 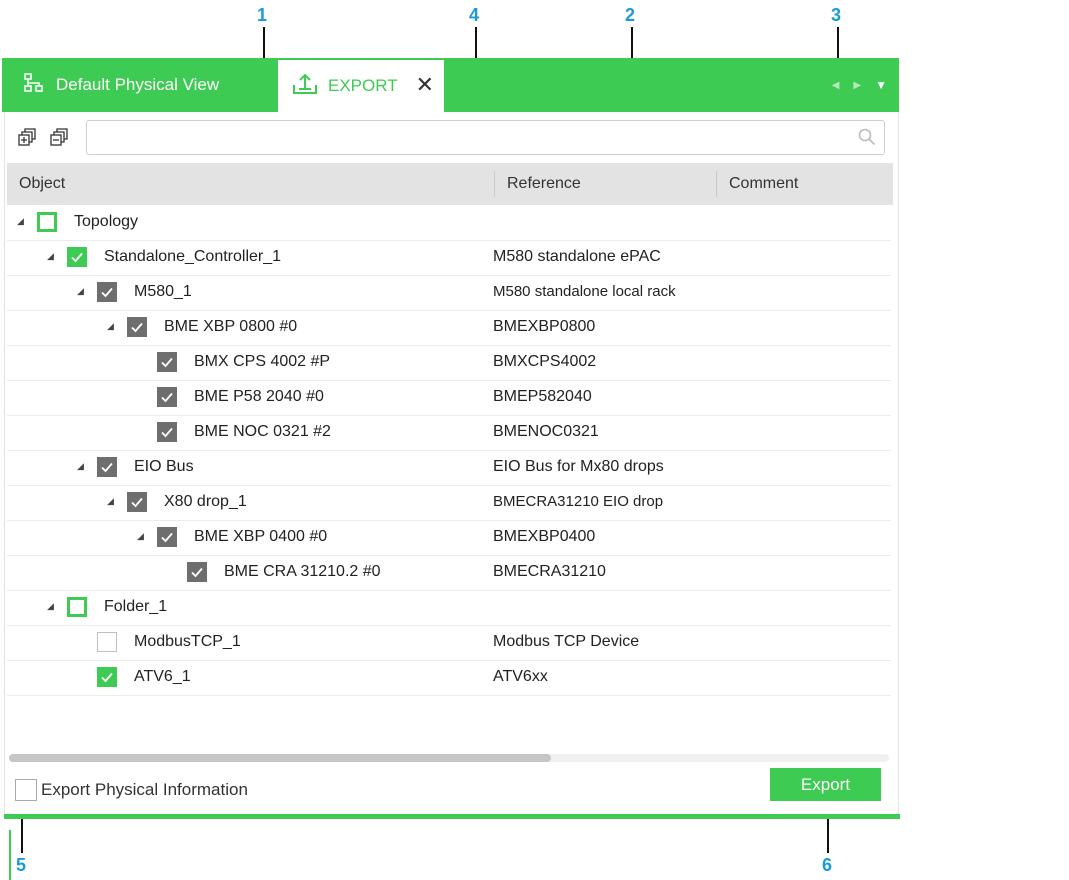 What do you see at coordinates (867, 139) in the screenshot?
I see `search-icon` at bounding box center [867, 139].